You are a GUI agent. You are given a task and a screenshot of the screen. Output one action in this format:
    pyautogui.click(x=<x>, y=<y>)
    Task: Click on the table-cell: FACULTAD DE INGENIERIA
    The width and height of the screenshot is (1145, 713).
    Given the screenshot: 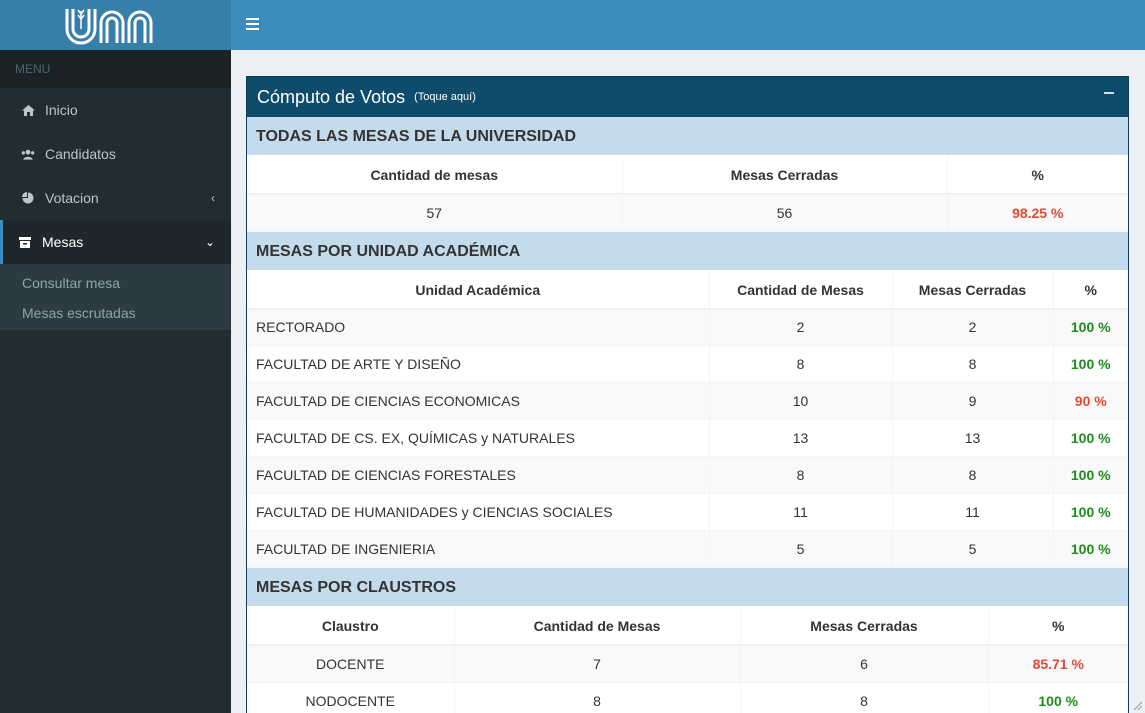 What is the action you would take?
    pyautogui.click(x=478, y=549)
    